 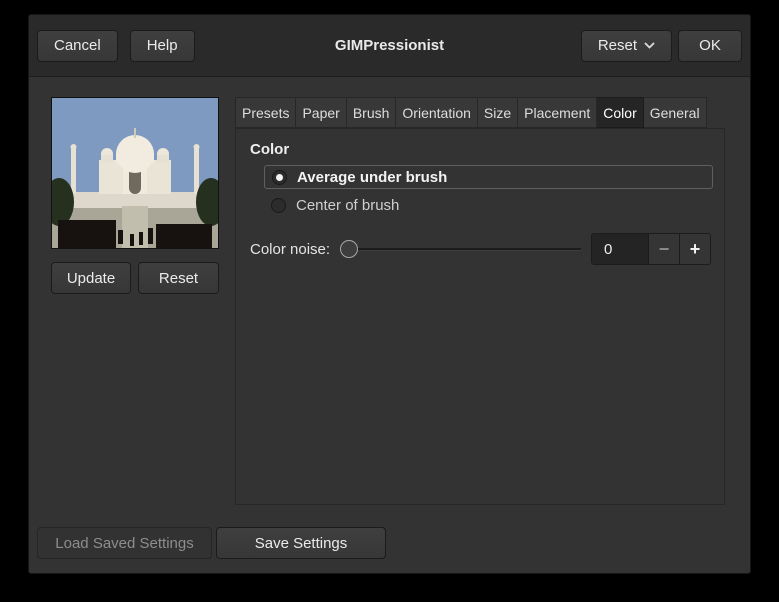 What do you see at coordinates (488, 177) in the screenshot?
I see `radio-average-under-brush: Average under brush` at bounding box center [488, 177].